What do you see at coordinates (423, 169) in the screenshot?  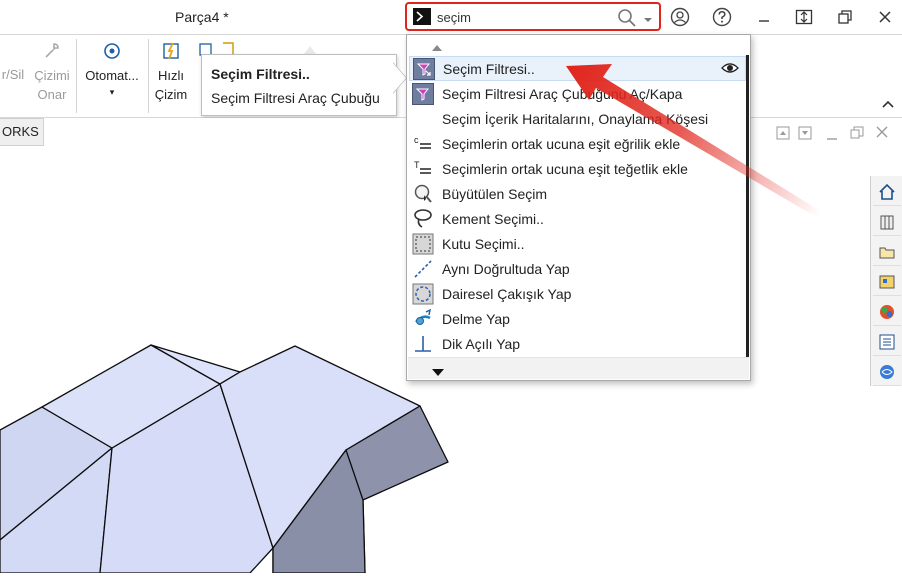 I see `tangency-relation-icon: T` at bounding box center [423, 169].